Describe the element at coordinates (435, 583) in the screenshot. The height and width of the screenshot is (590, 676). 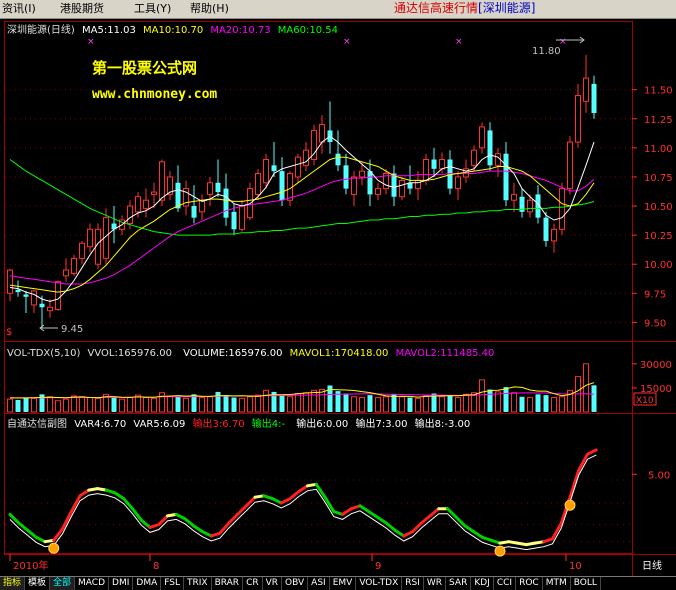
I see `tab-wr: WR` at that location.